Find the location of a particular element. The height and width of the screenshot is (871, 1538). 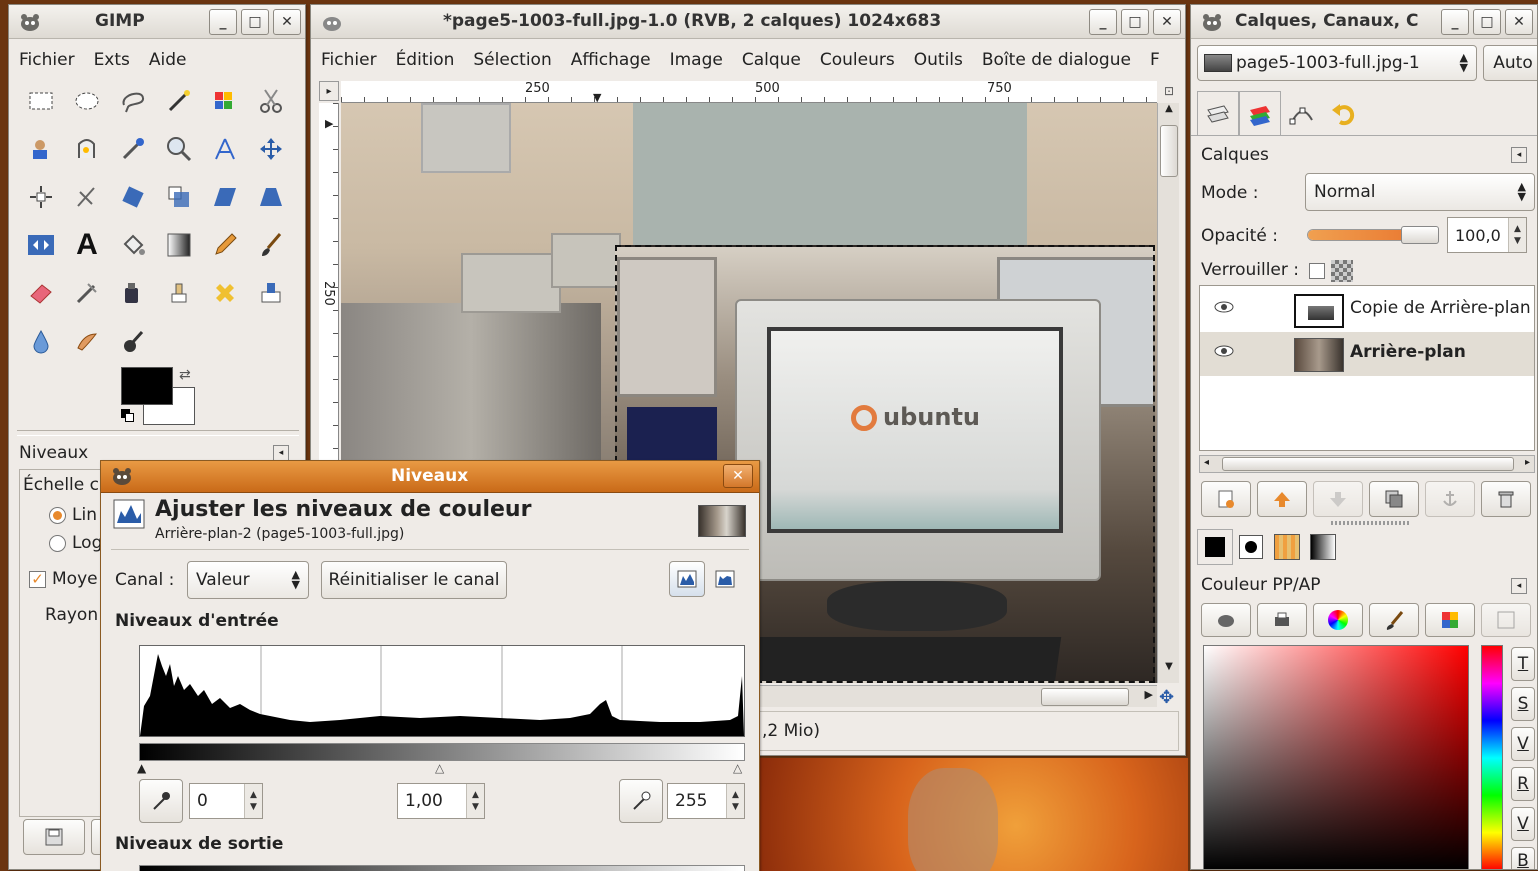

layers-scroll-right-icon: ▸ is located at coordinates (1527, 462).